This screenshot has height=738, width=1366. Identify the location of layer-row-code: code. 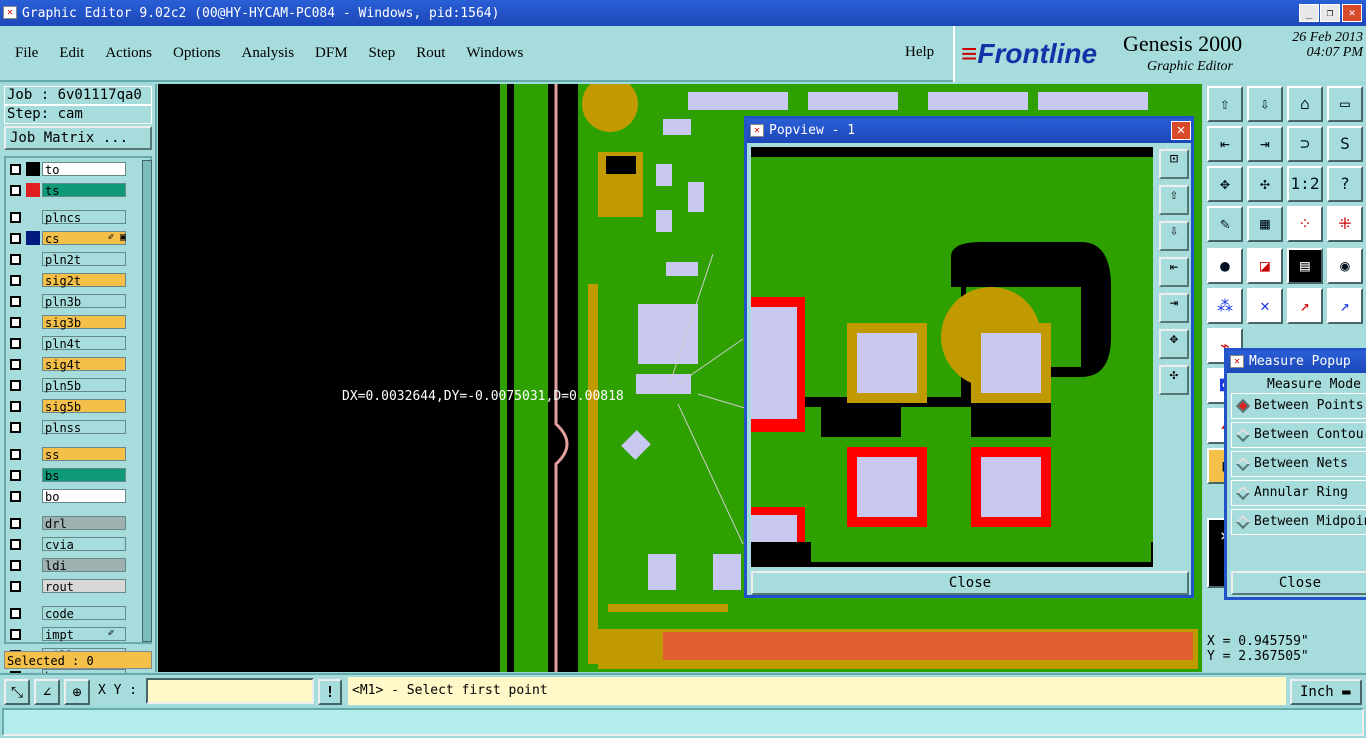
(68, 613).